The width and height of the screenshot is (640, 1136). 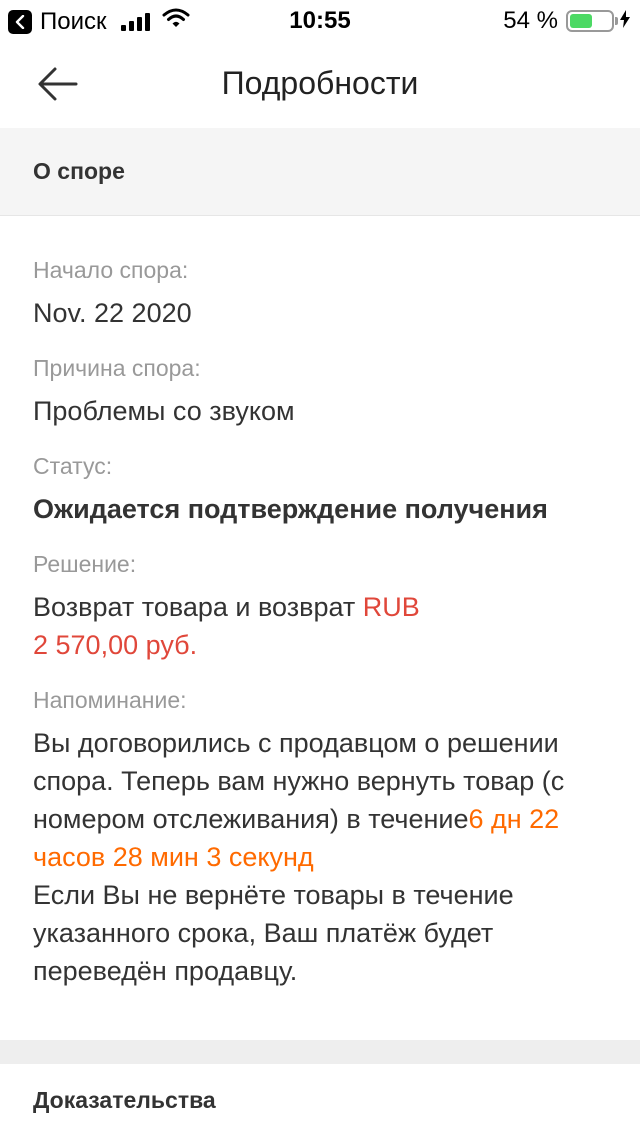 I want to click on battery-icon, so click(x=592, y=21).